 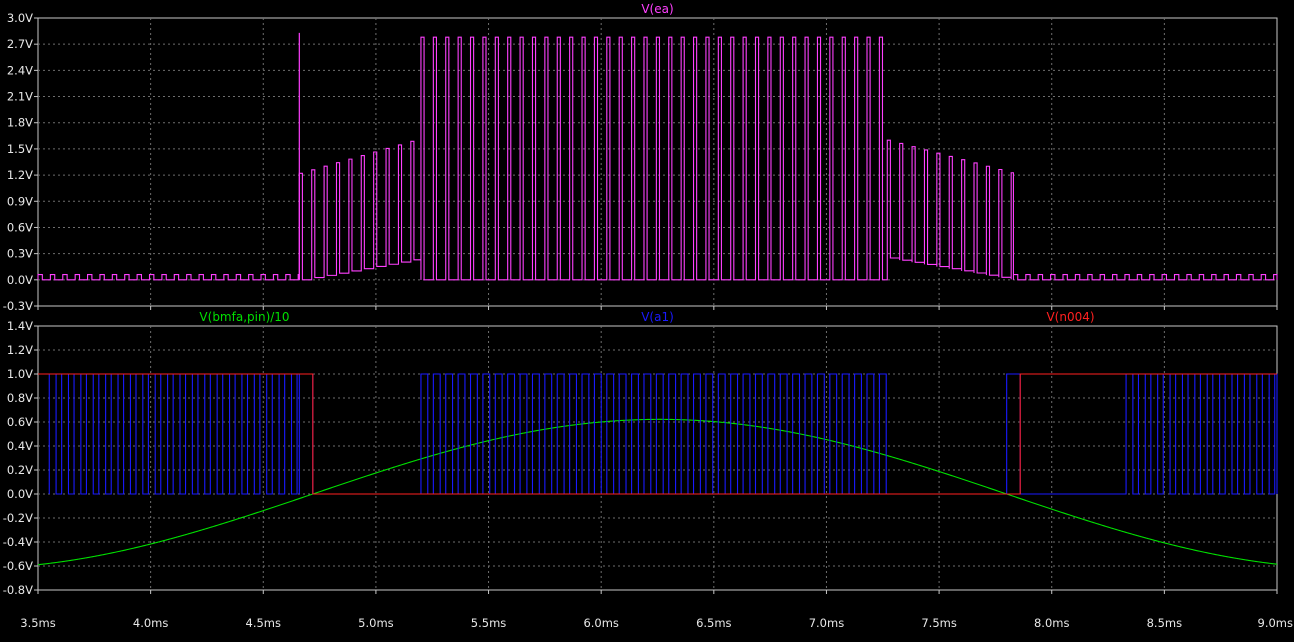 What do you see at coordinates (20, 97) in the screenshot?
I see `y-tick-label: 2.1V` at bounding box center [20, 97].